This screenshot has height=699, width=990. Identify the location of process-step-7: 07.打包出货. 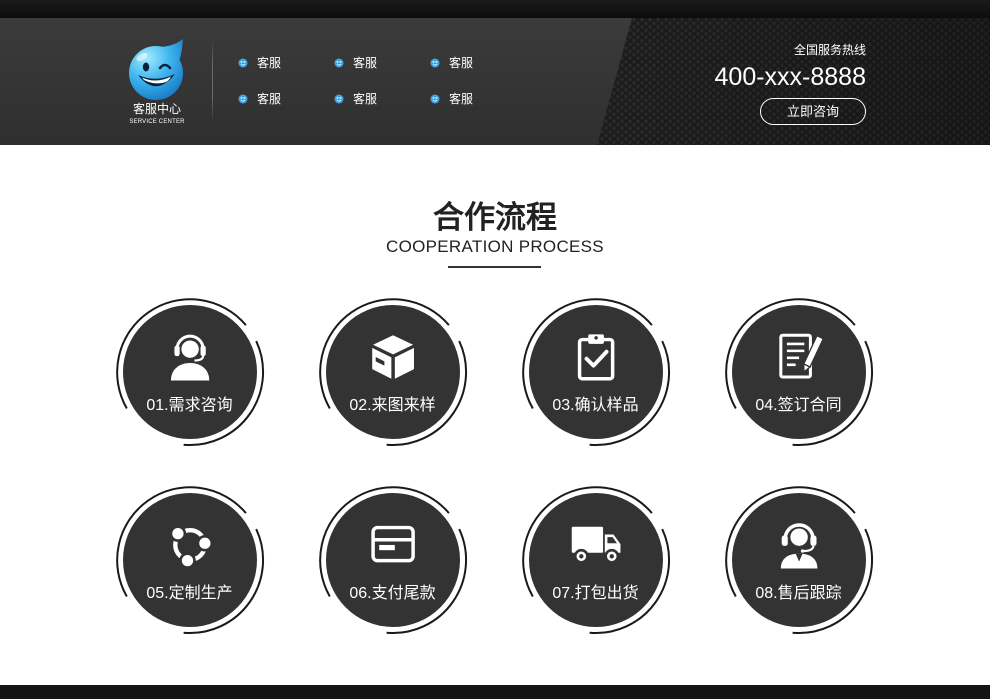
(595, 560).